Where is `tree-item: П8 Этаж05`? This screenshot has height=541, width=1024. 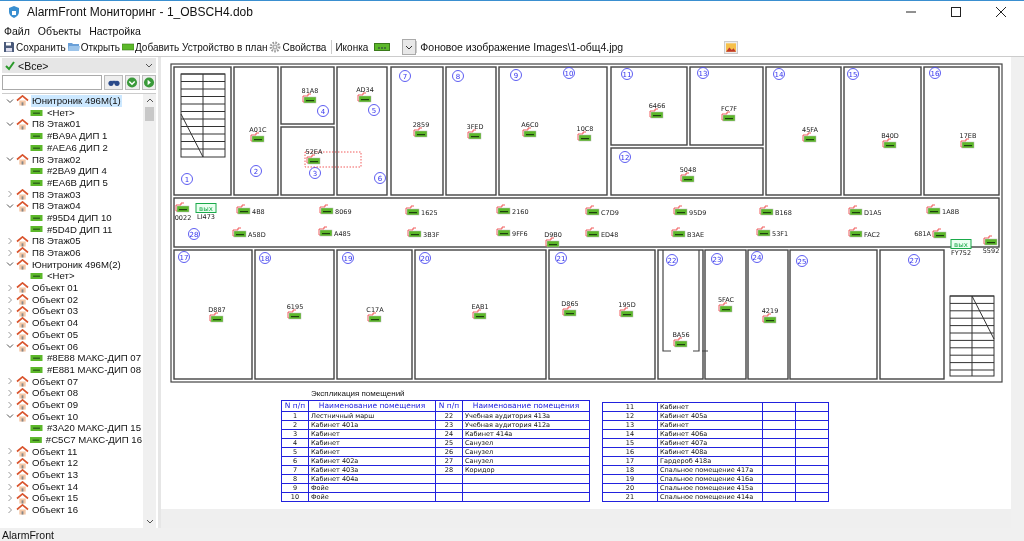
tree-item: П8 Этаж05 is located at coordinates (56, 241).